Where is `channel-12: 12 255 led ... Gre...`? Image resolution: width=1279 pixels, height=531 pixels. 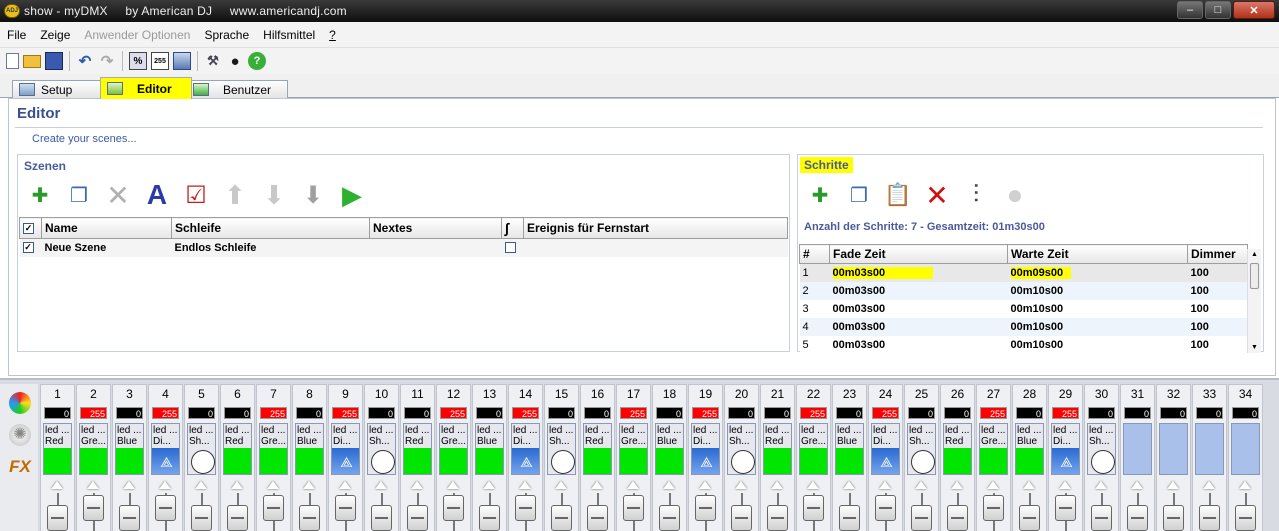
channel-12: 12 255 led ... Gre... is located at coordinates (453, 457).